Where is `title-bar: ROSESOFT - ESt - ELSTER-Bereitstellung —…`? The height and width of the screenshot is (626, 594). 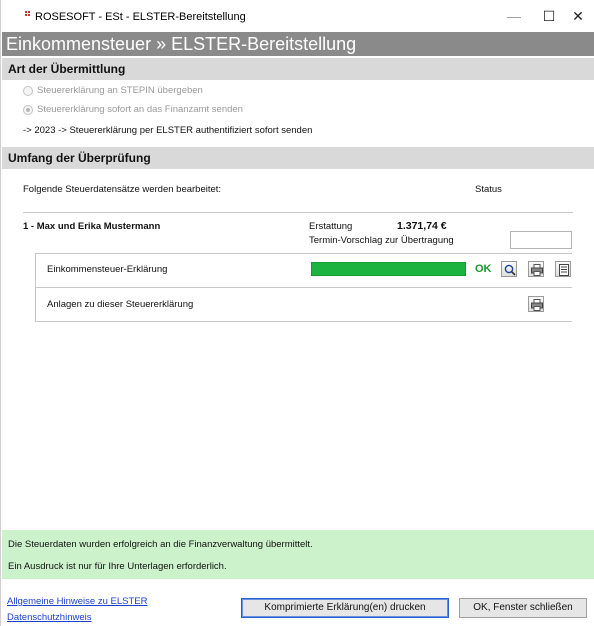
title-bar: ROSESOFT - ESt - ELSTER-Bereitstellung —… is located at coordinates (297, 16).